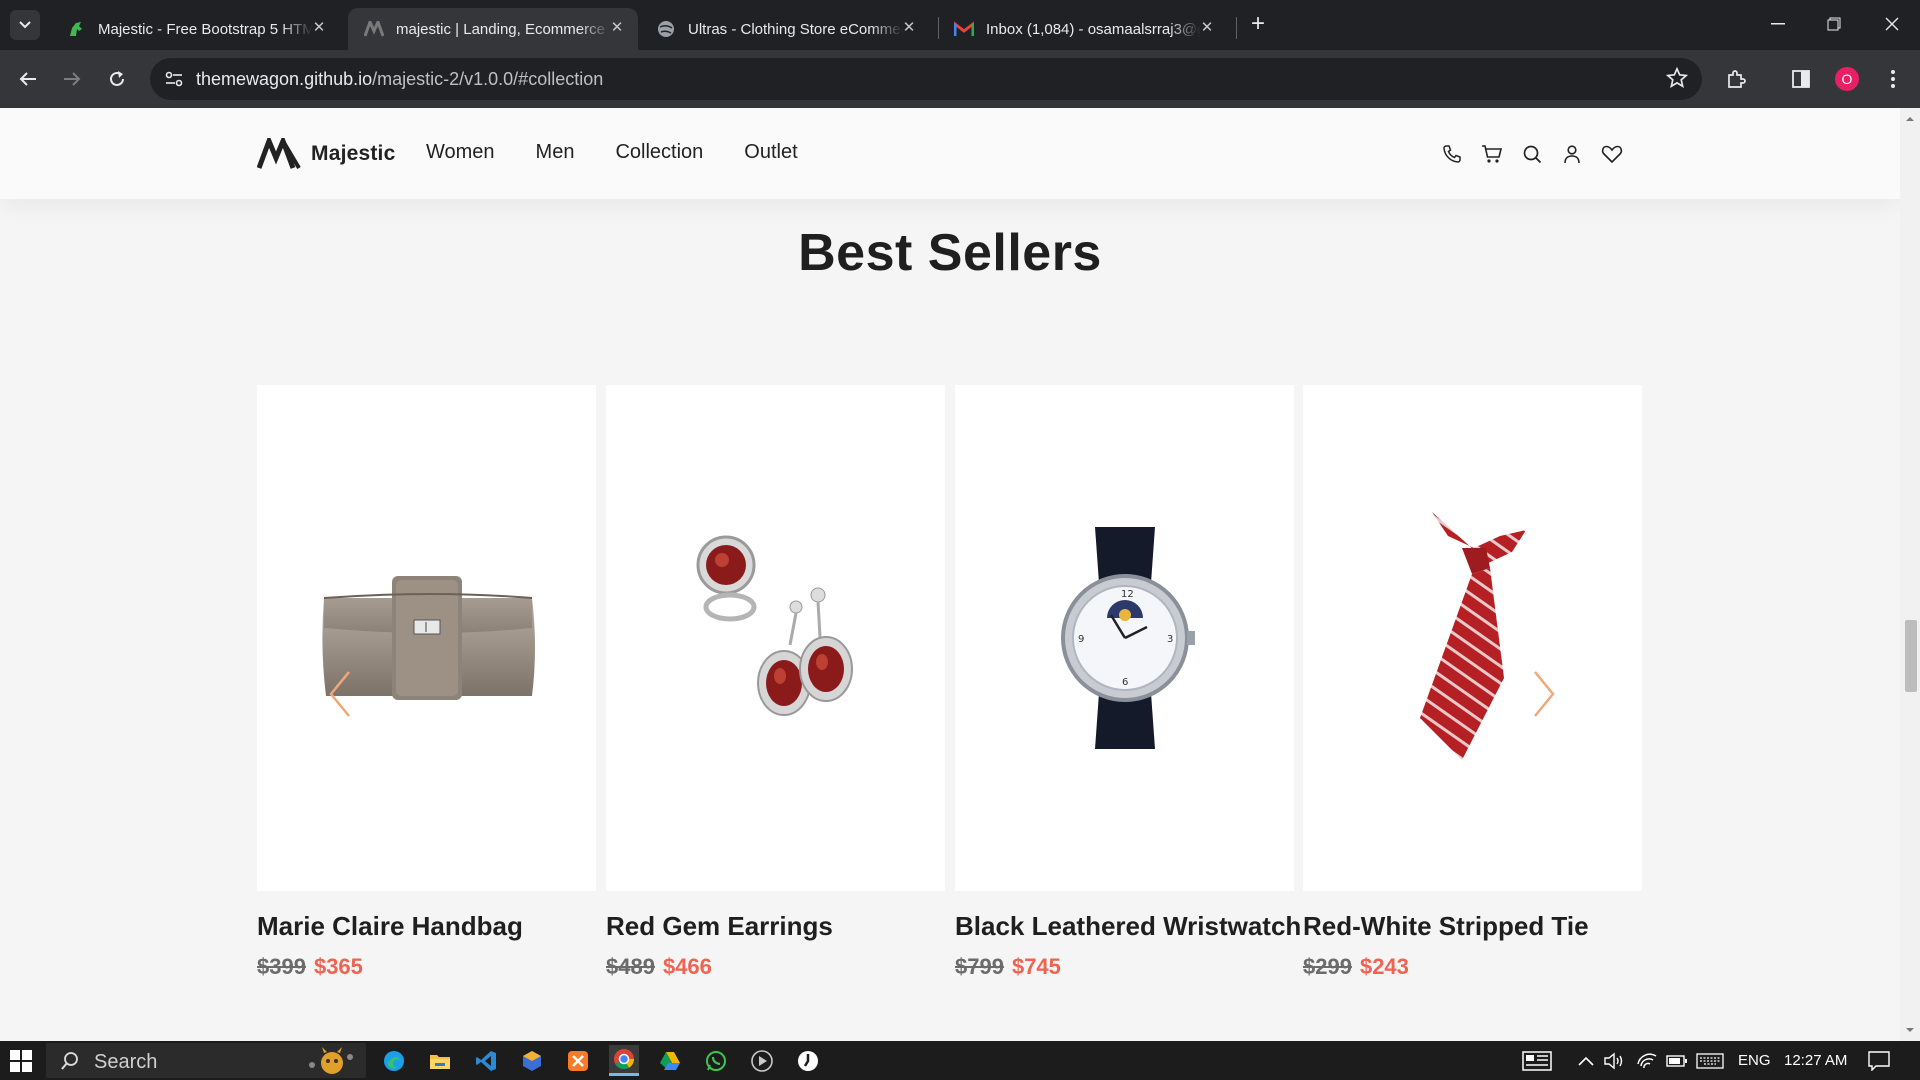 The width and height of the screenshot is (1920, 1080). I want to click on product-price: $466, so click(687, 966).